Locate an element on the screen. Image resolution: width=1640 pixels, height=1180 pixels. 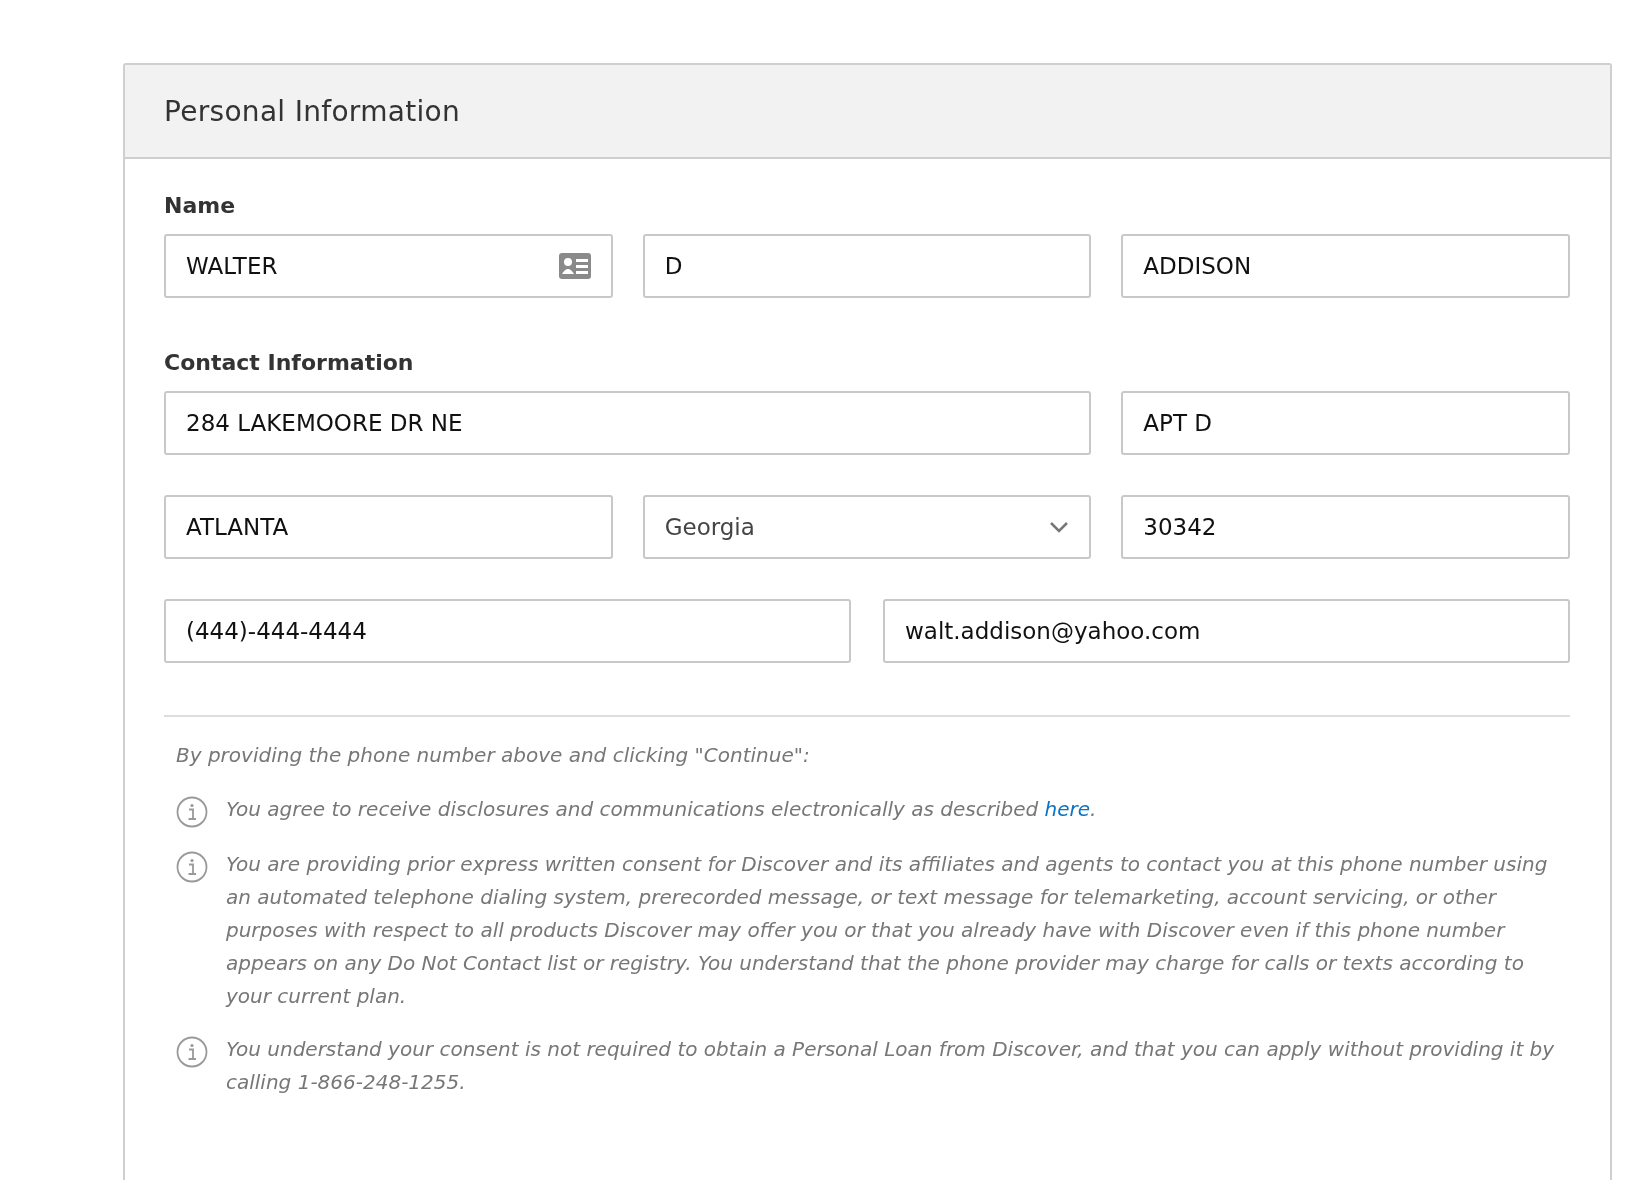
input-field: walt.addison@yahoo.com is located at coordinates (1226, 631).